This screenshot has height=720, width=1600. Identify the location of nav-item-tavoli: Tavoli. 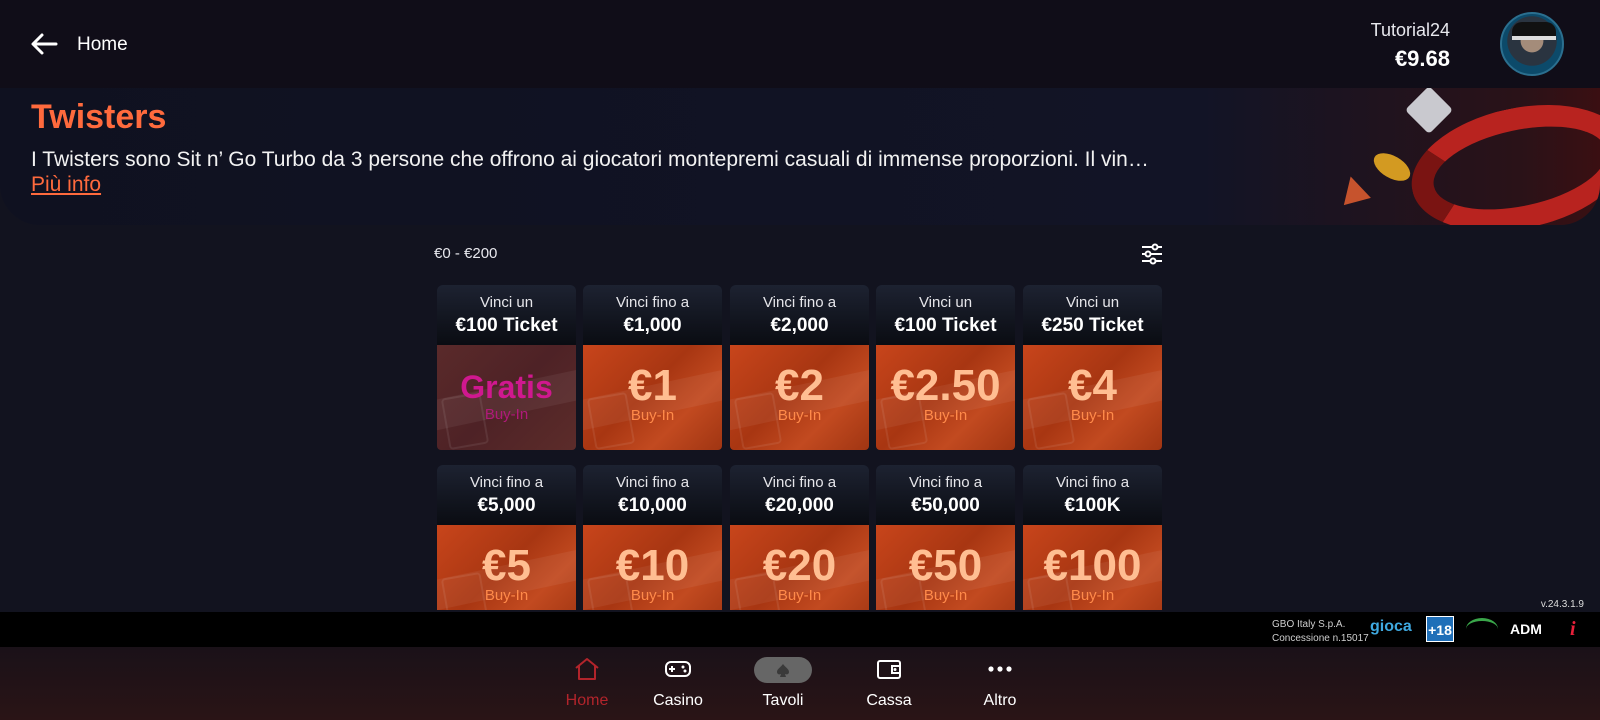
(783, 683).